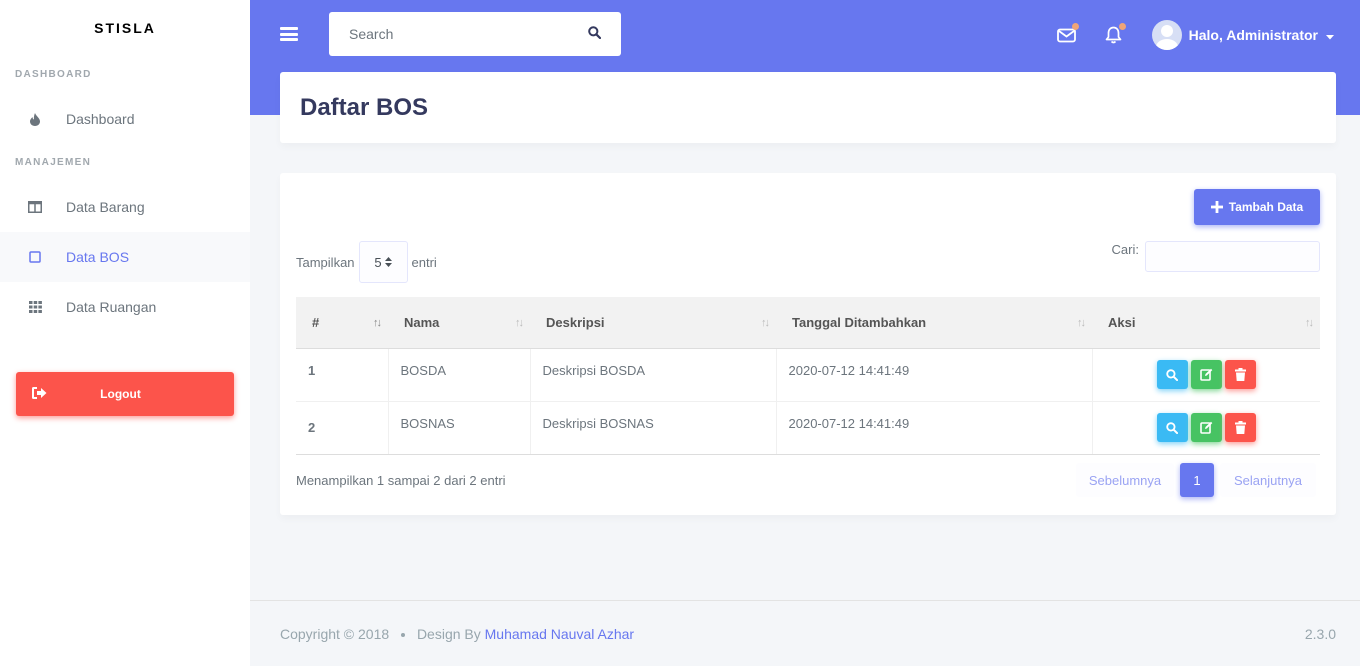  I want to click on table-filter: Cari:, so click(1216, 256).